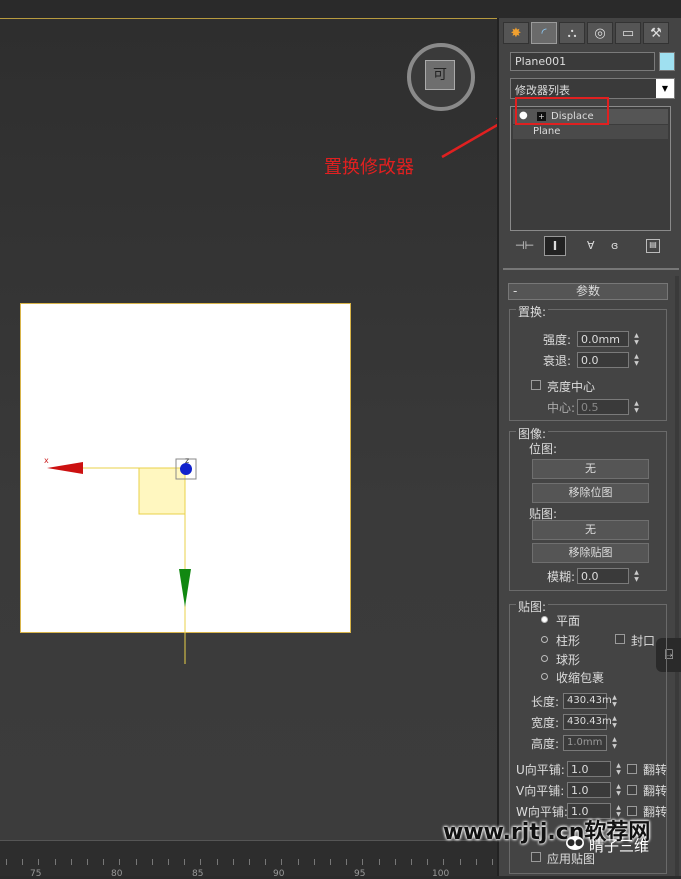 Image resolution: width=681 pixels, height=879 pixels. What do you see at coordinates (544, 676) in the screenshot?
I see `shrink-wrap-radio` at bounding box center [544, 676].